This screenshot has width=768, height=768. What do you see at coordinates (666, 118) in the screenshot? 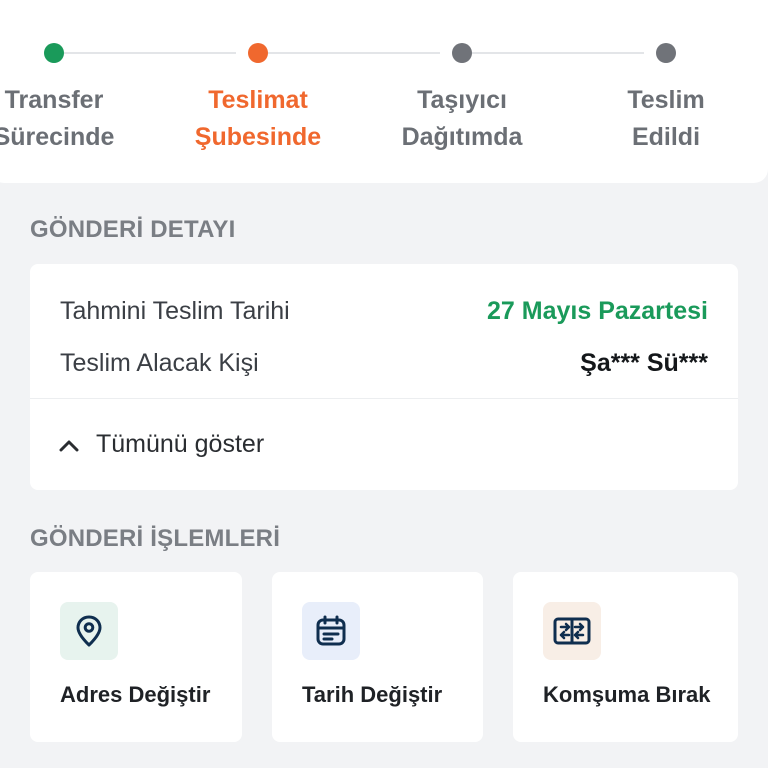
I see `step-label-delivered: Teslim Edildi` at bounding box center [666, 118].